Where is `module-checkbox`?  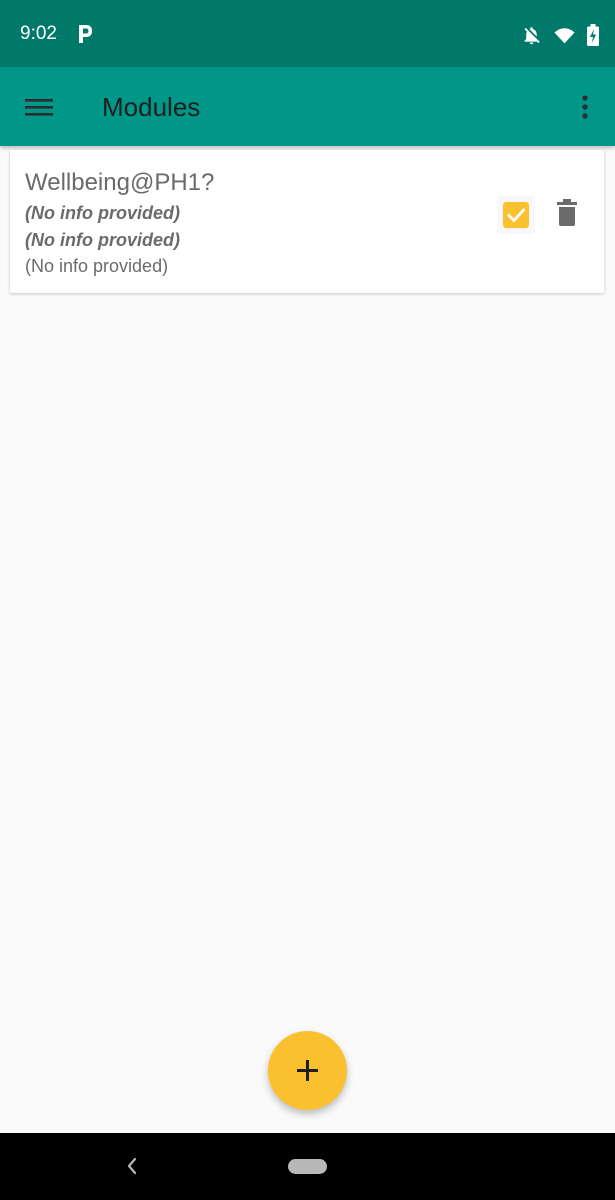 module-checkbox is located at coordinates (516, 215).